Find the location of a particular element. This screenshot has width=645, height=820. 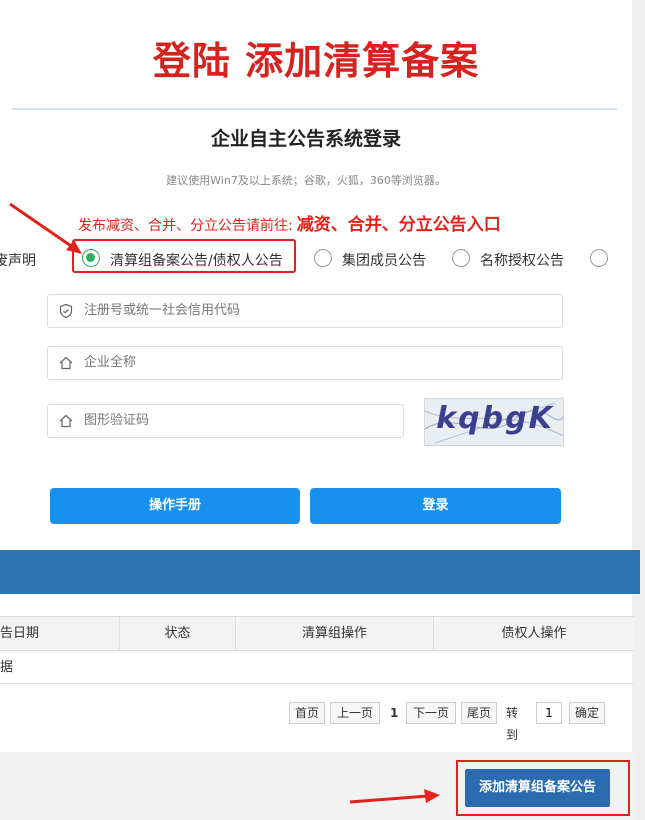

company-name-field is located at coordinates (305, 363).